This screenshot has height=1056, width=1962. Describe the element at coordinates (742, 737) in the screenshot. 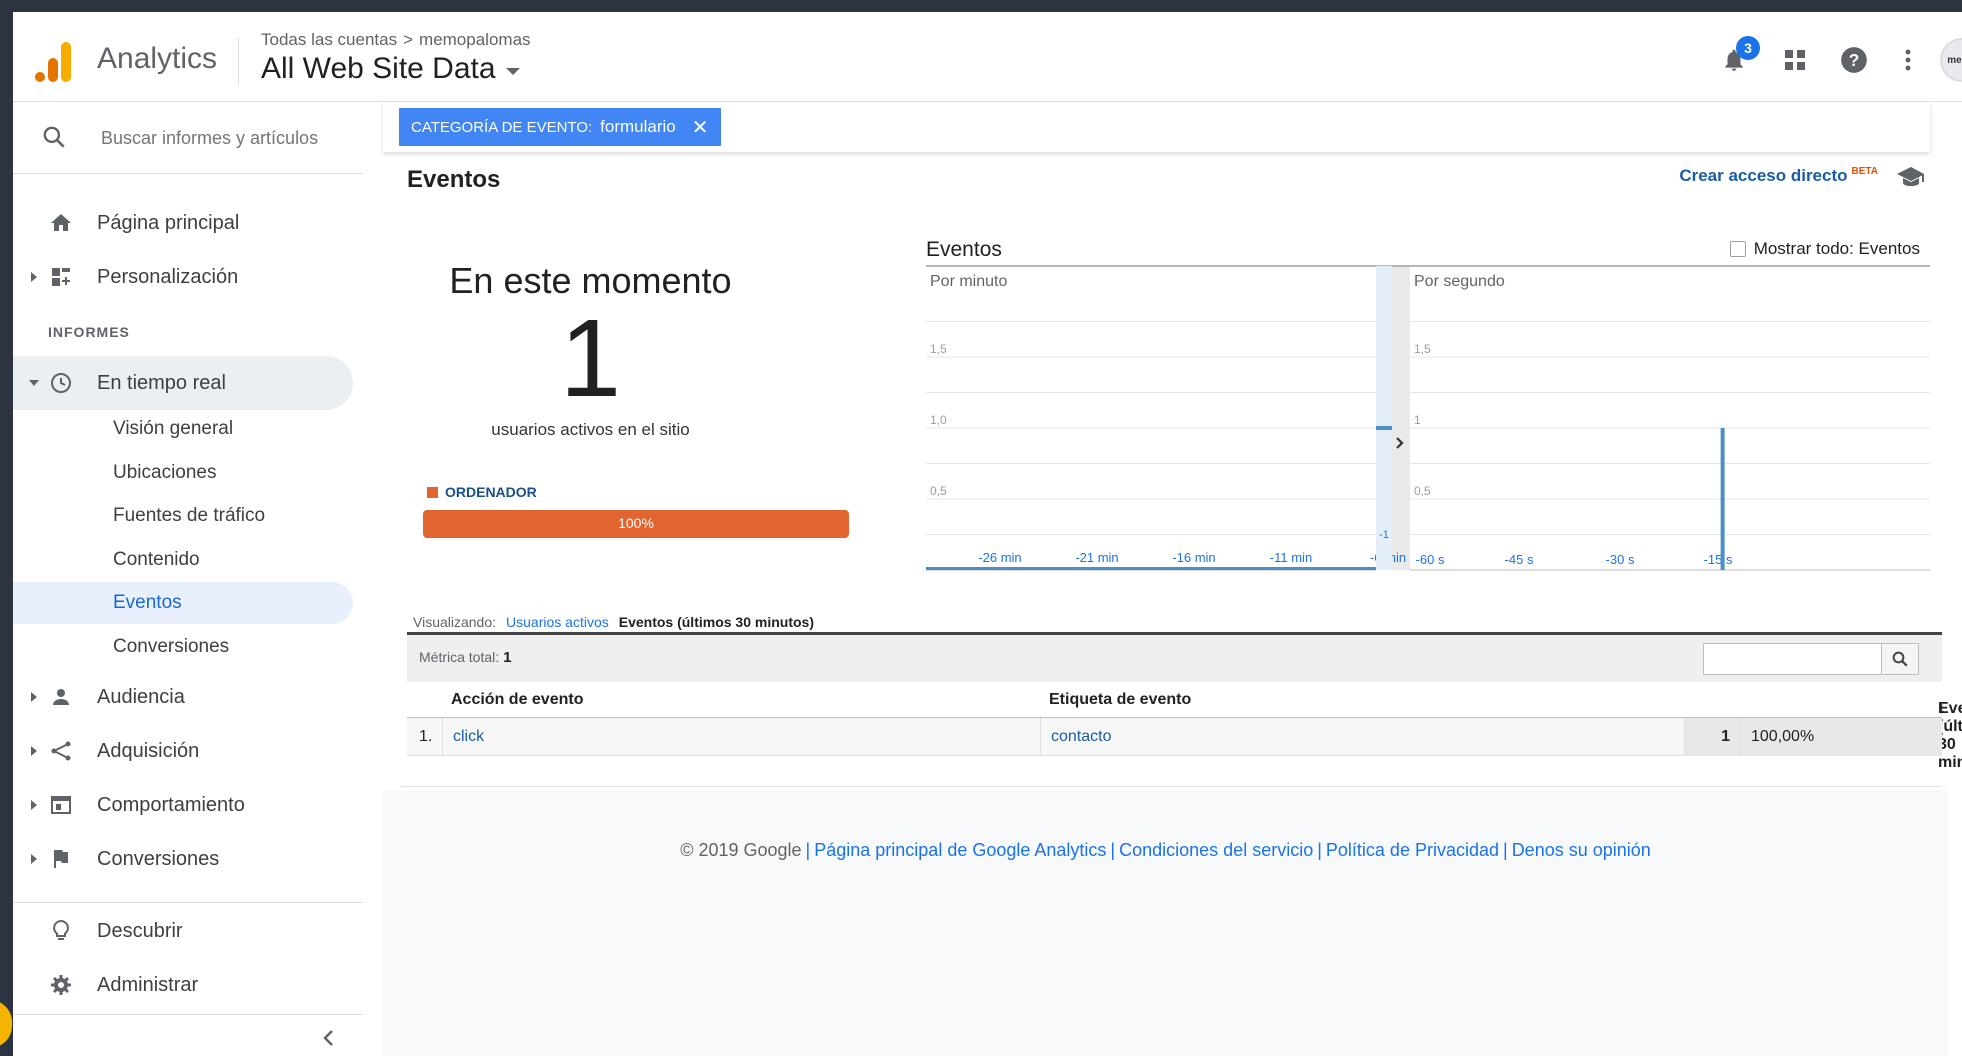

I see `cell-action: click` at that location.